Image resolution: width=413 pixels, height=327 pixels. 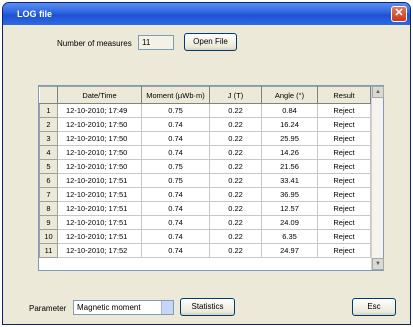 I want to click on table-row: 2 12-10-2010; 17:50 0.74 0.22 16.24 Reject, so click(x=205, y=124).